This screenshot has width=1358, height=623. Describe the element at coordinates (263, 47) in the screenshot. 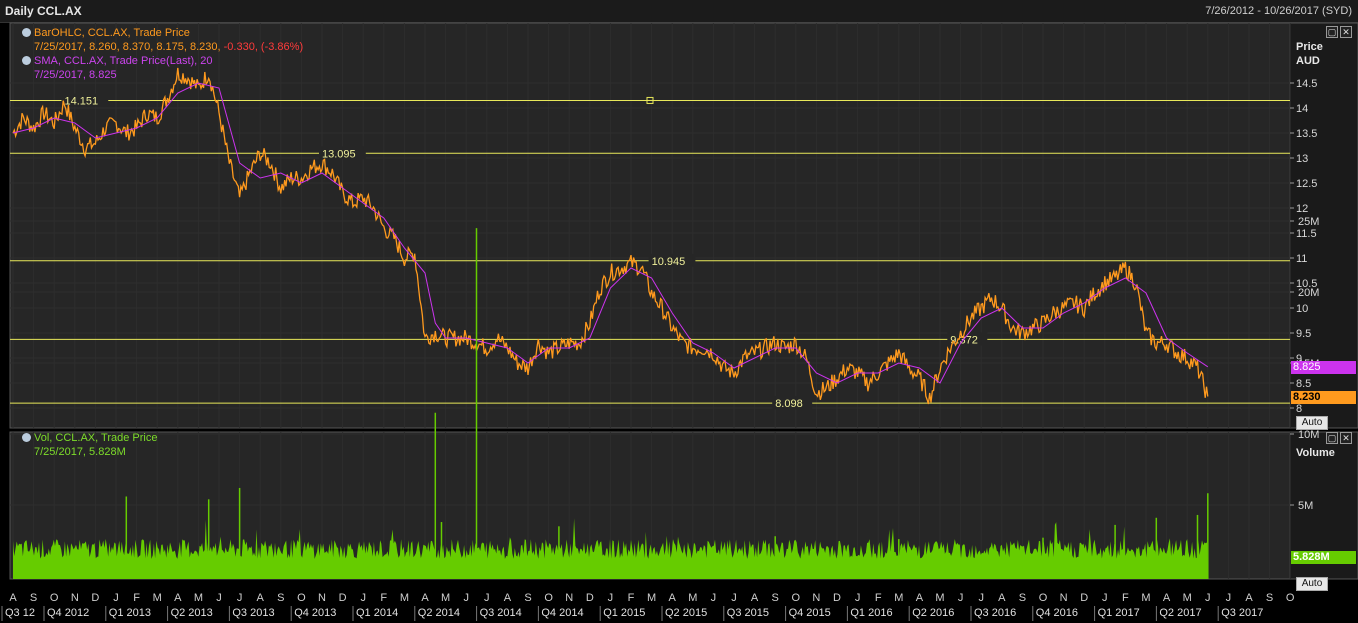

I see `price-legend-change: -0.330, (-3.86%)` at that location.